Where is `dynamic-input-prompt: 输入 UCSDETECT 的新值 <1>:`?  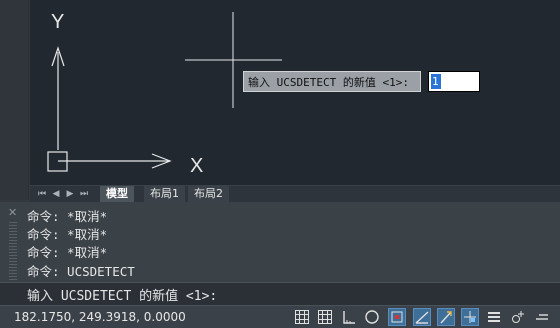 dynamic-input-prompt: 输入 UCSDETECT 的新值 <1>: is located at coordinates (332, 81).